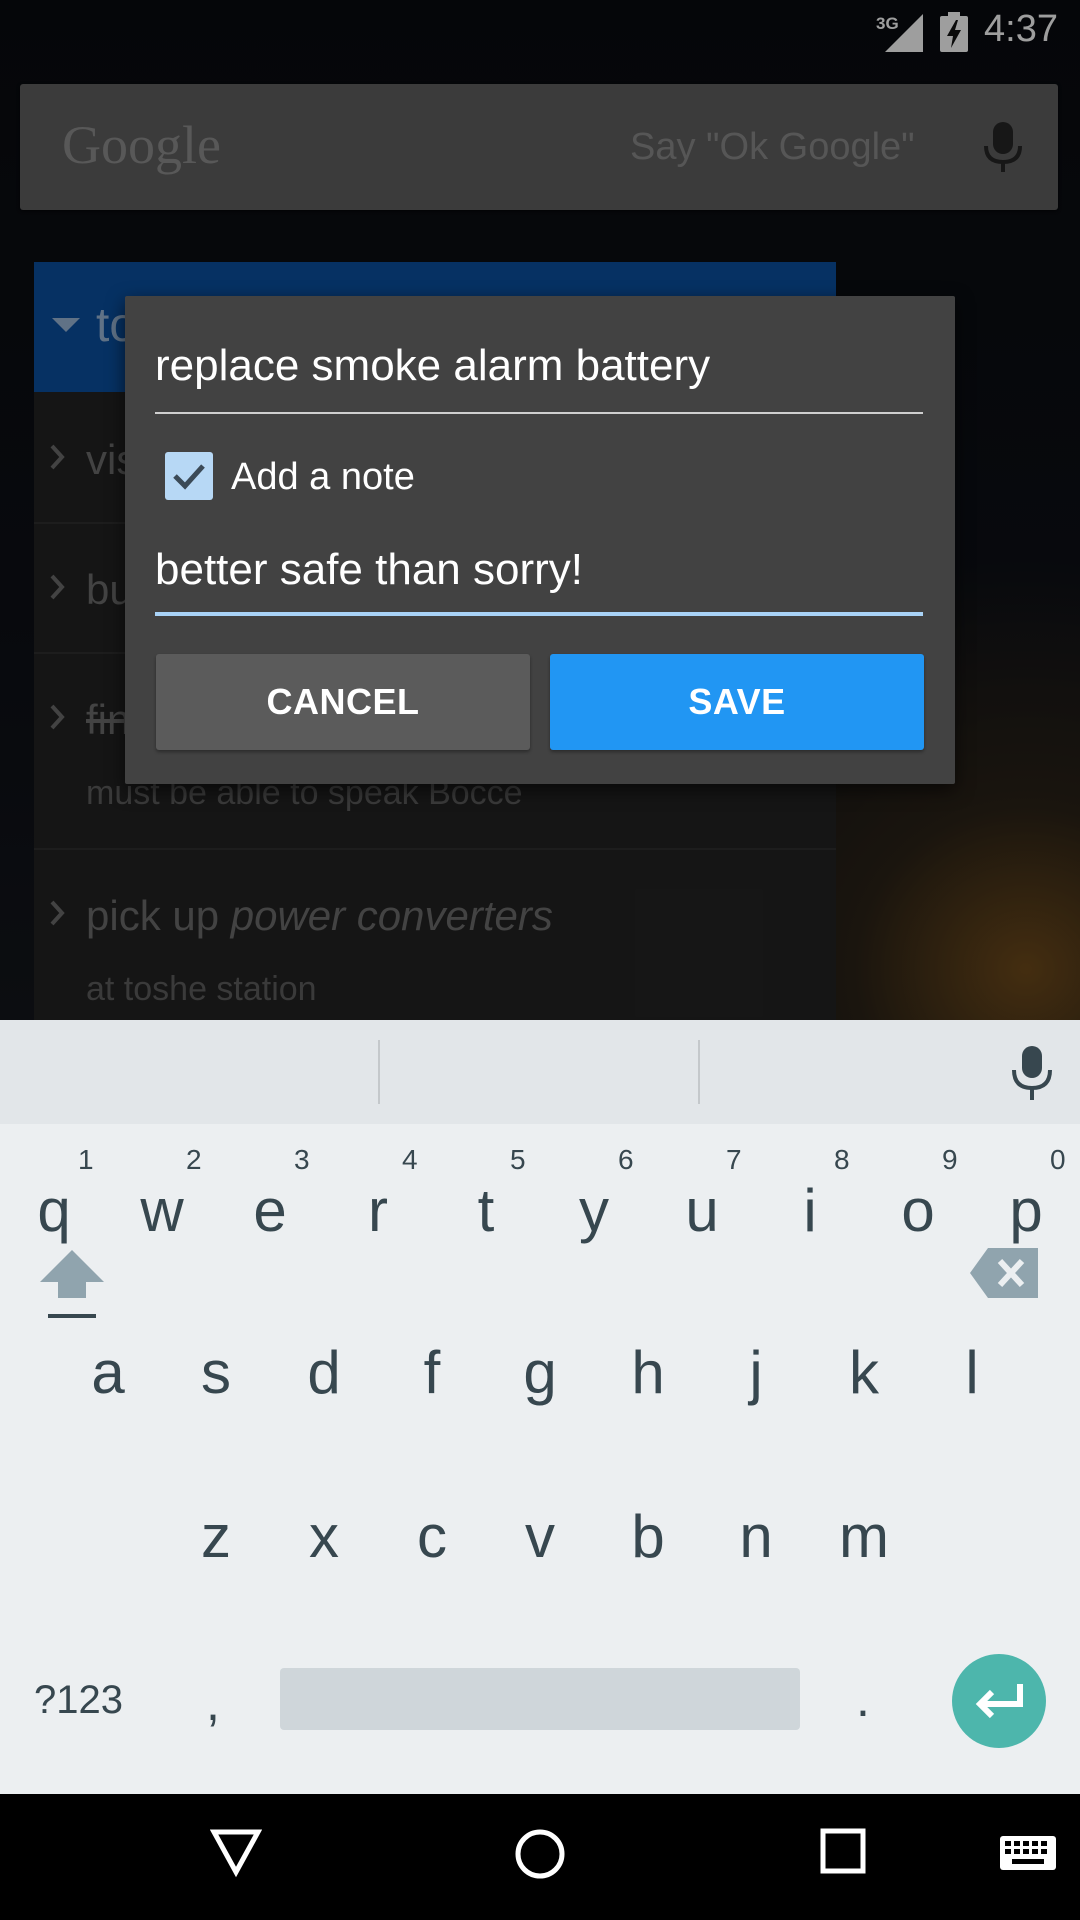 The width and height of the screenshot is (1080, 1920). What do you see at coordinates (864, 1536) in the screenshot?
I see `key-m: m` at bounding box center [864, 1536].